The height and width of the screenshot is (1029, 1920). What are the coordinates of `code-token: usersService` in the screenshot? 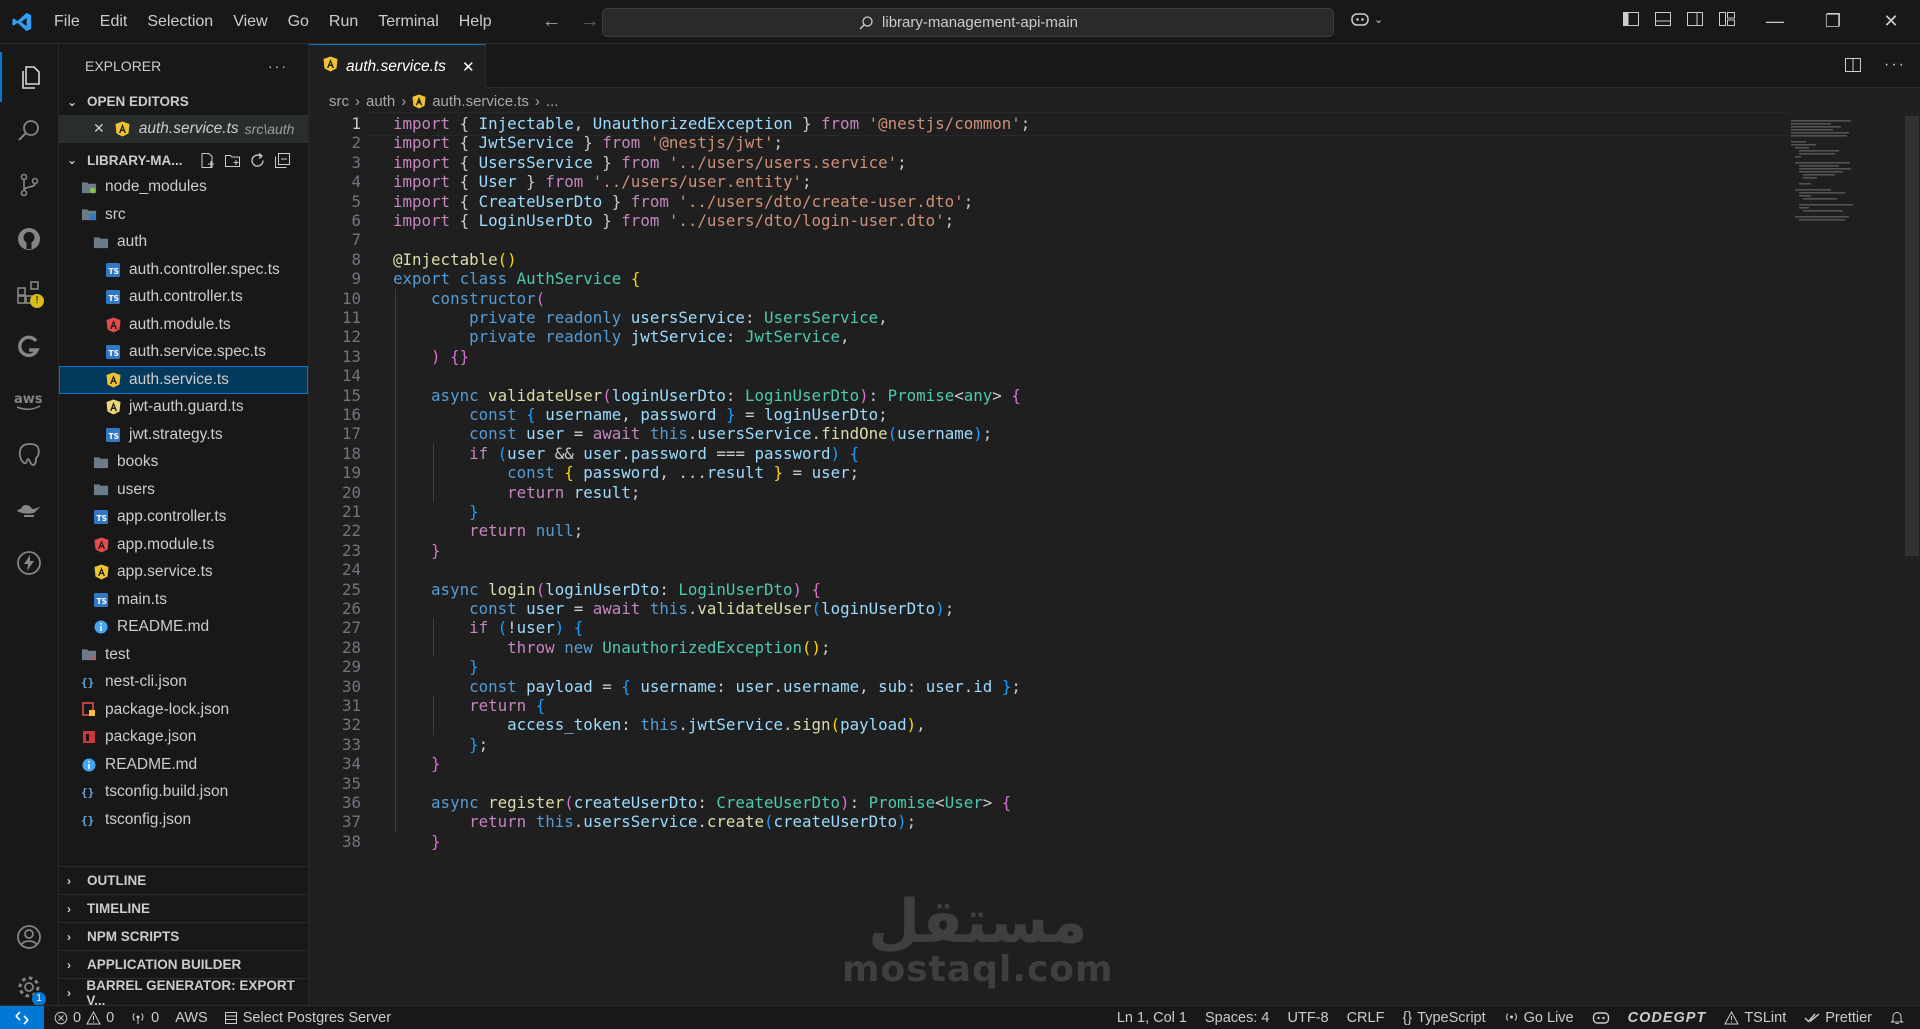 It's located at (640, 822).